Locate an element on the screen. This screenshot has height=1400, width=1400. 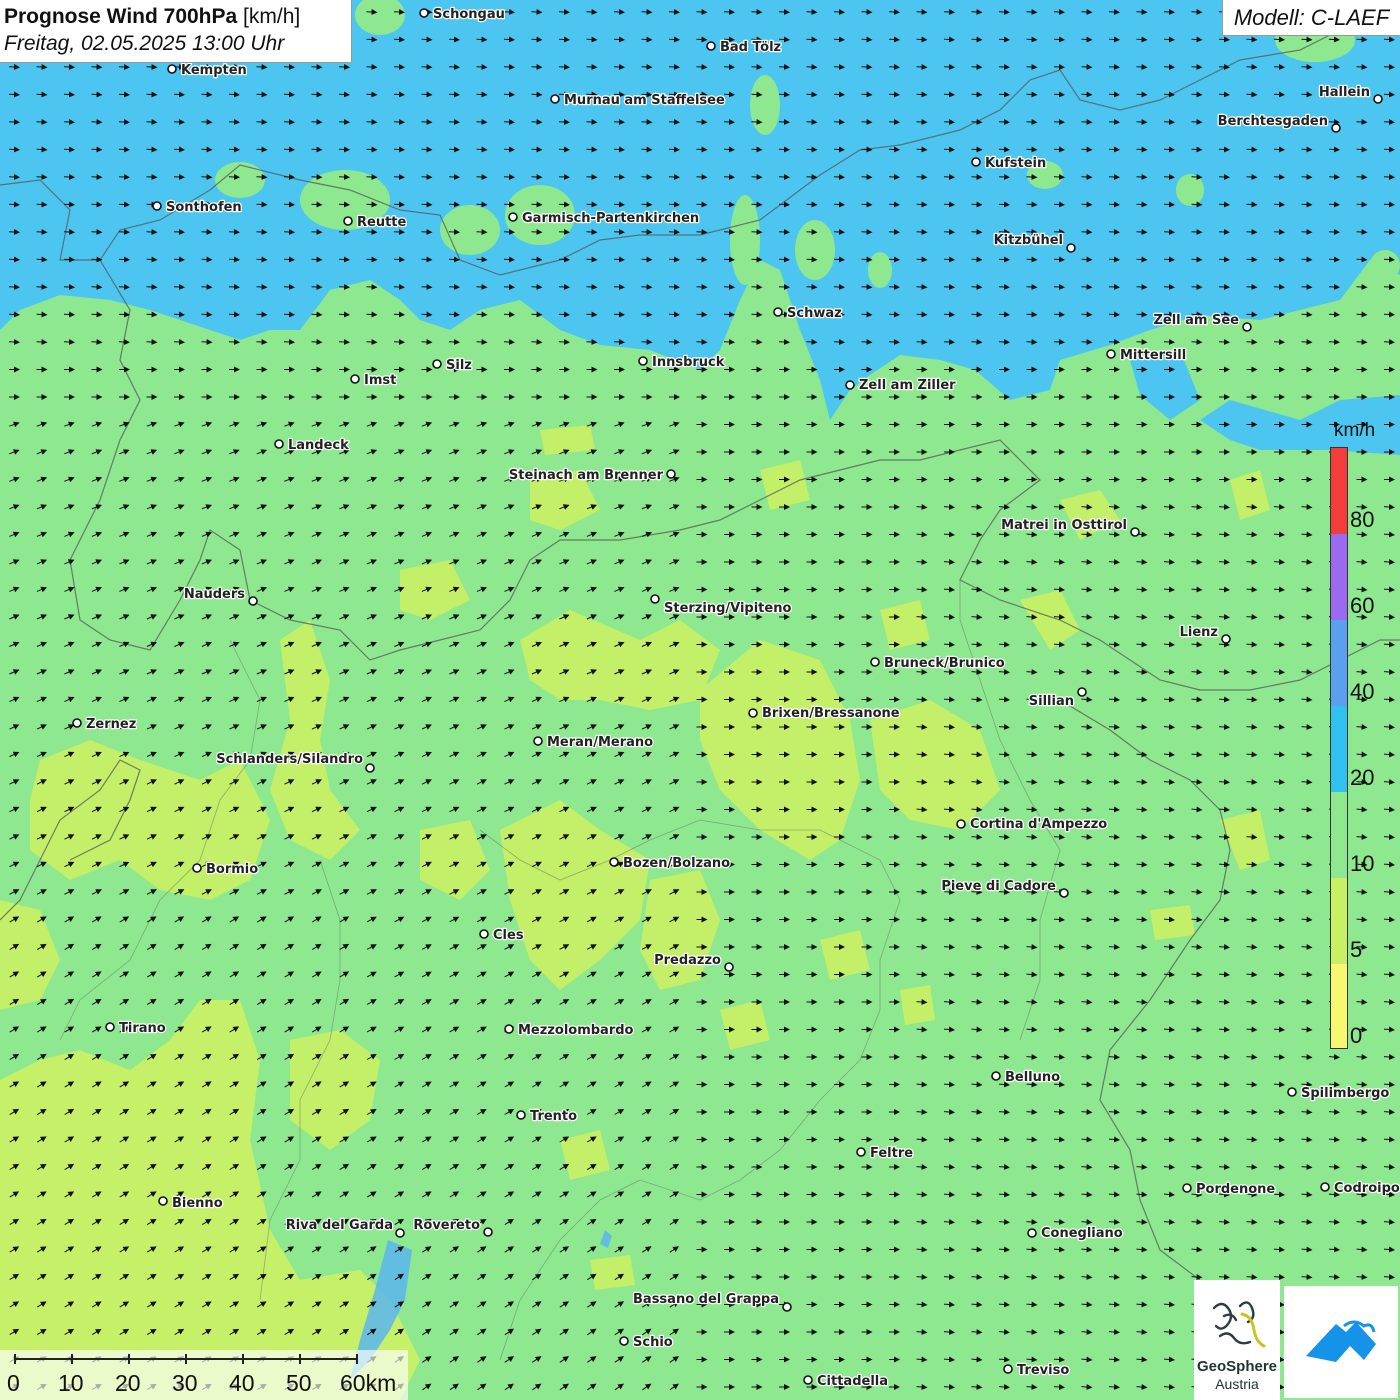
city-marker: Bruneck/Brunico is located at coordinates (938, 663).